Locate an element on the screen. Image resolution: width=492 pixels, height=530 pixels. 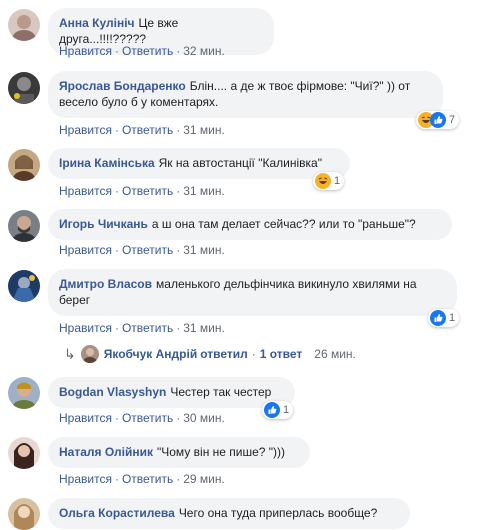
comment-text: Чего она туда приперлась вообще? is located at coordinates (278, 513).